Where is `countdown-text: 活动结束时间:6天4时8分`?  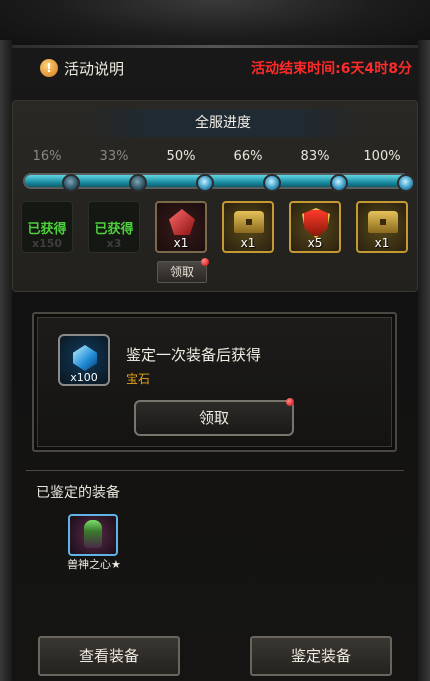 countdown-text: 活动结束时间:6天4时8分 is located at coordinates (331, 69).